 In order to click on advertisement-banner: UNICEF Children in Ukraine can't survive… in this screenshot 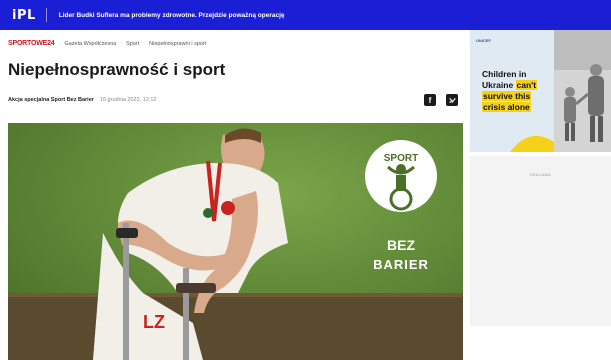, I will do `click(540, 91)`.